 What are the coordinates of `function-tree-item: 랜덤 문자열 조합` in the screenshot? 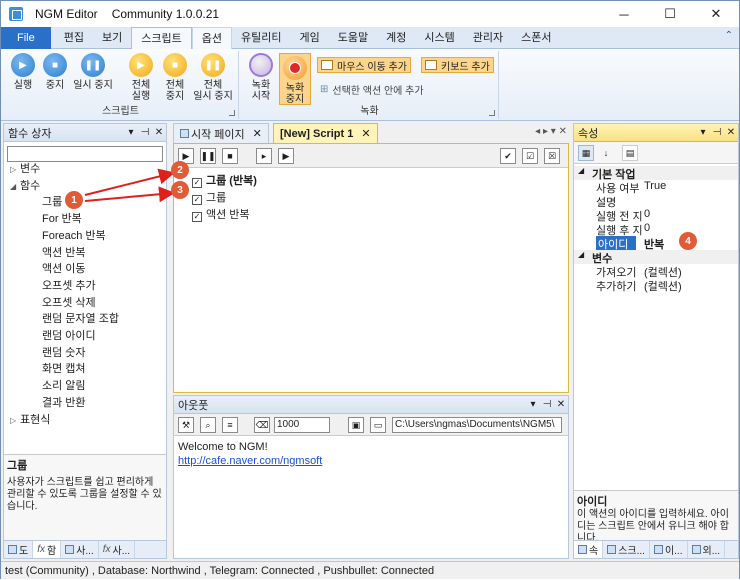 It's located at (80, 318).